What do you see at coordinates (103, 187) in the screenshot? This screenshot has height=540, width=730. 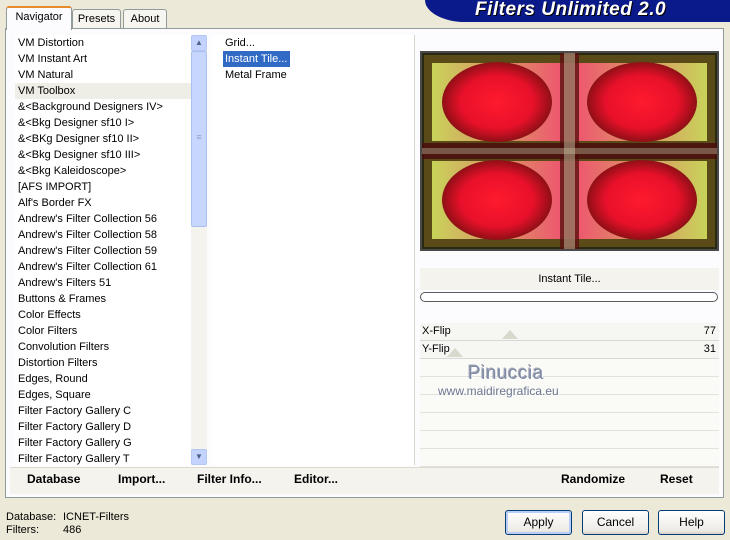 I see `category-item: [AFS IMPORT]` at bounding box center [103, 187].